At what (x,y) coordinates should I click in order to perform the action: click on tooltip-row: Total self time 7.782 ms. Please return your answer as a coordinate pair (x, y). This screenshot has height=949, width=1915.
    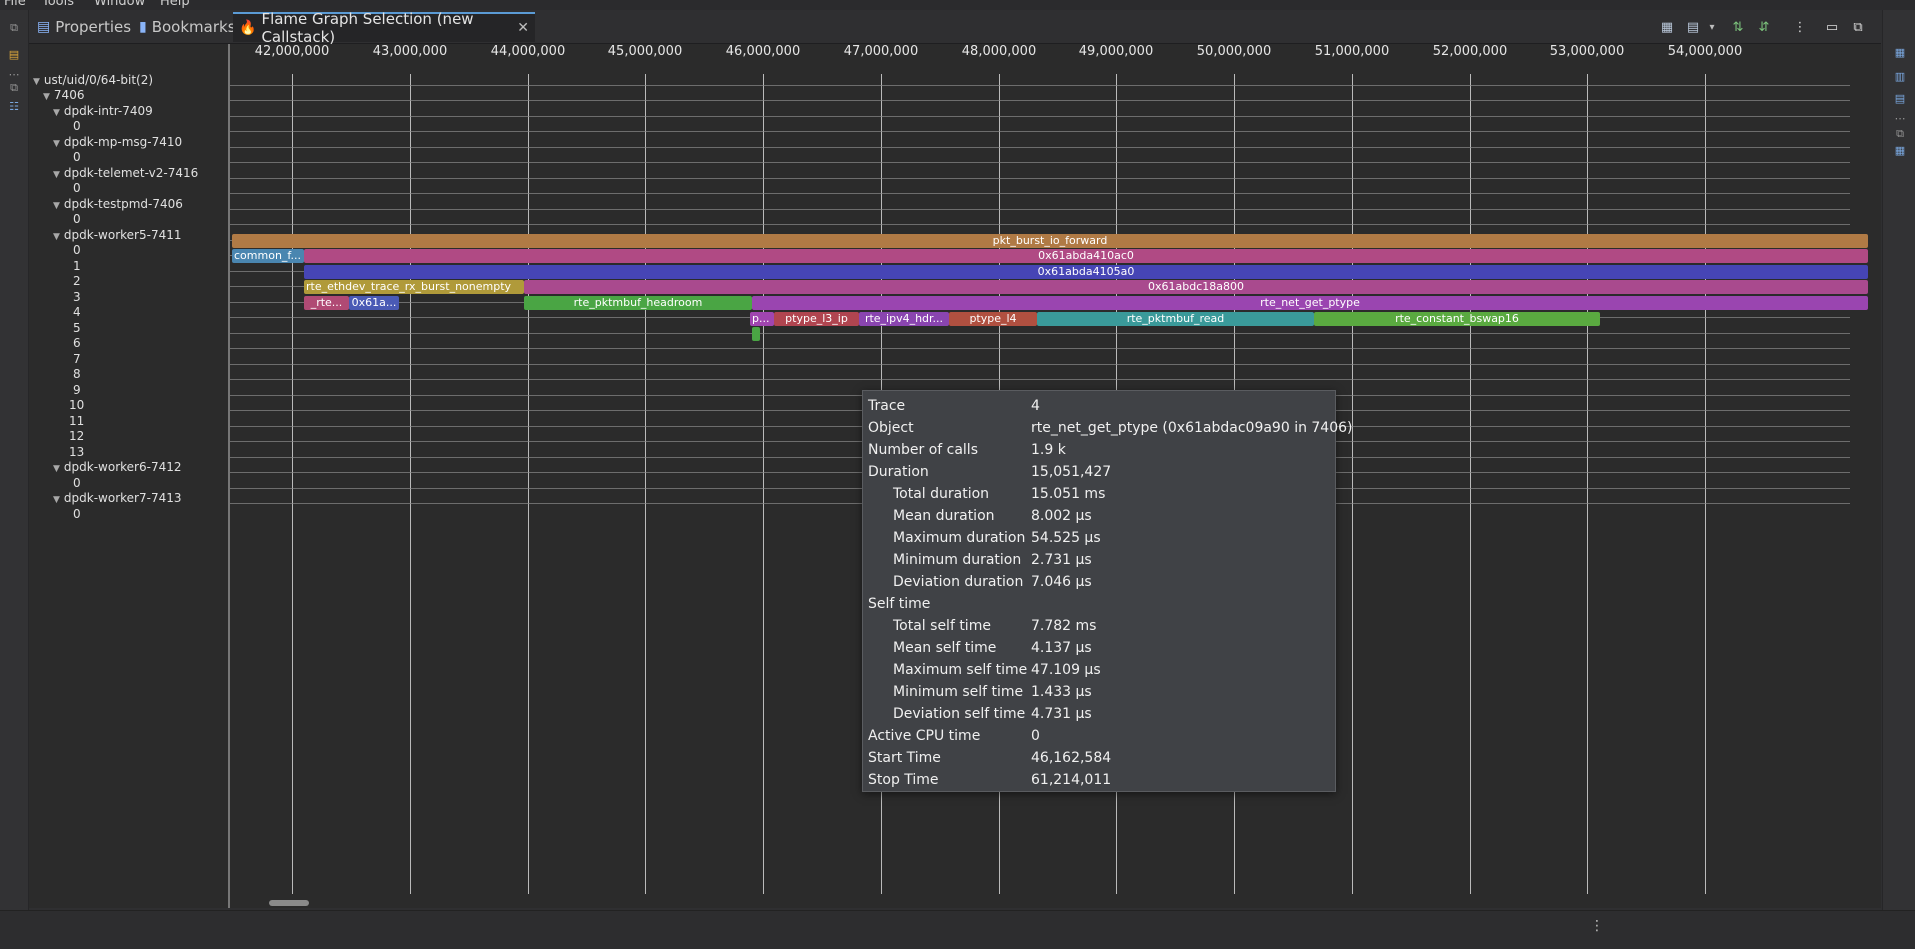
    Looking at the image, I should click on (995, 626).